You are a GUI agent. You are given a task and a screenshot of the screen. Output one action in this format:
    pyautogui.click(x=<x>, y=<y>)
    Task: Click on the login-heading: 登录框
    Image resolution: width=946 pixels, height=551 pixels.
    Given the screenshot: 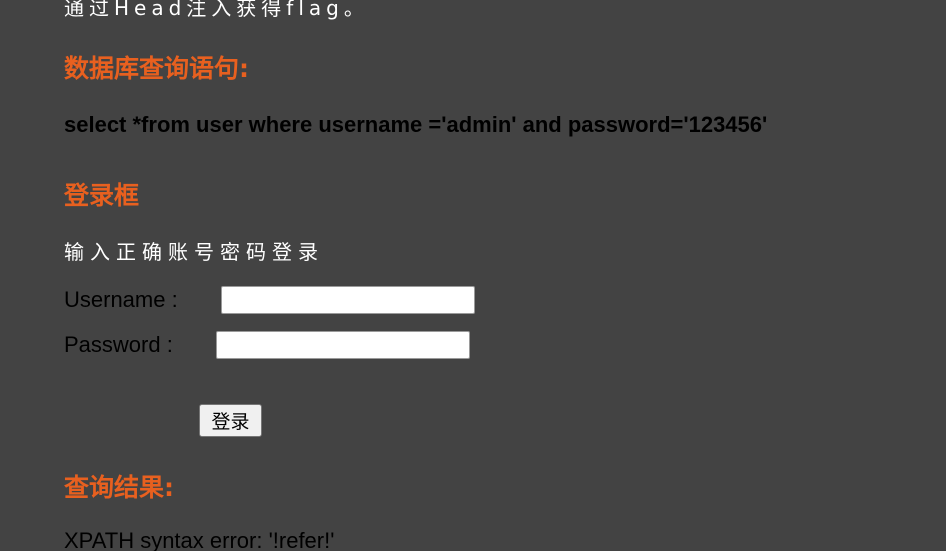 What is the action you would take?
    pyautogui.click(x=102, y=195)
    